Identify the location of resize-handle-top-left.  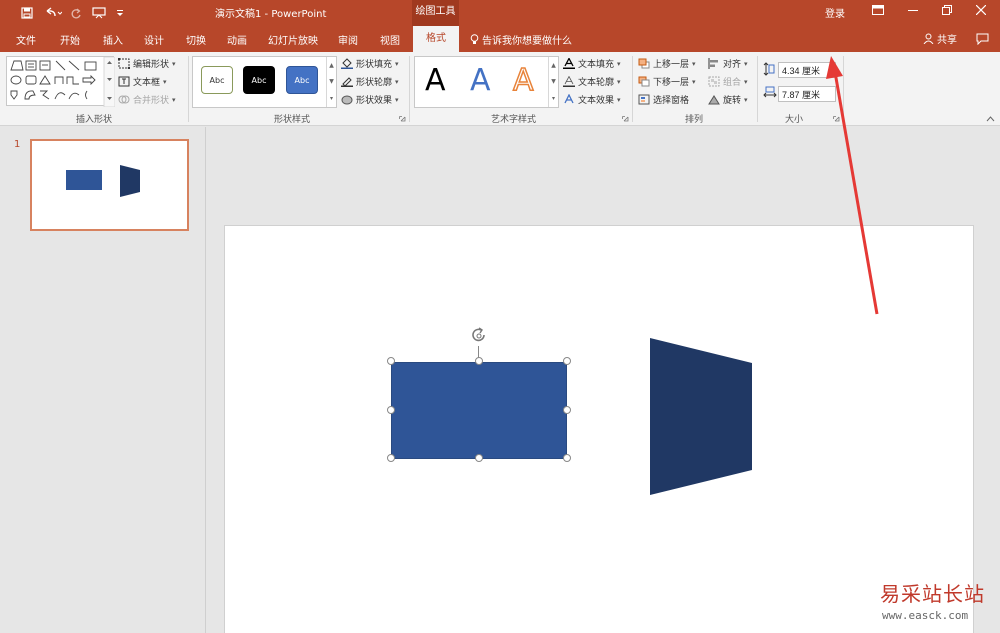
(391, 361).